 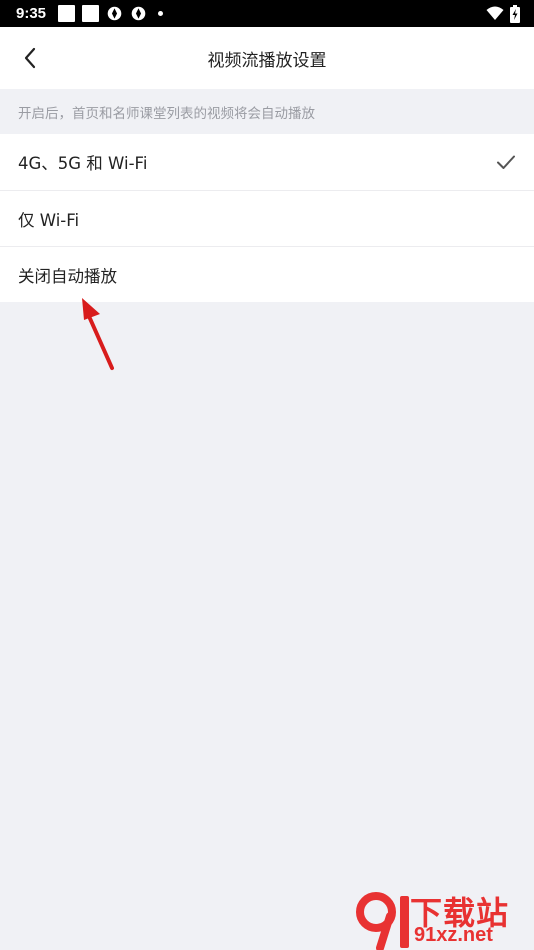 I want to click on status-bar: 9:35, so click(x=267, y=13).